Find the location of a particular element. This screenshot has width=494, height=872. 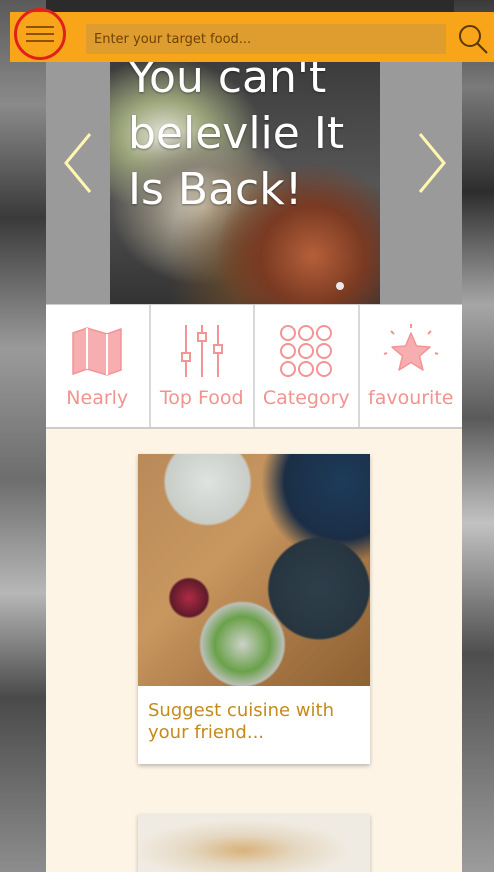

sliders-icon is located at coordinates (201, 351).